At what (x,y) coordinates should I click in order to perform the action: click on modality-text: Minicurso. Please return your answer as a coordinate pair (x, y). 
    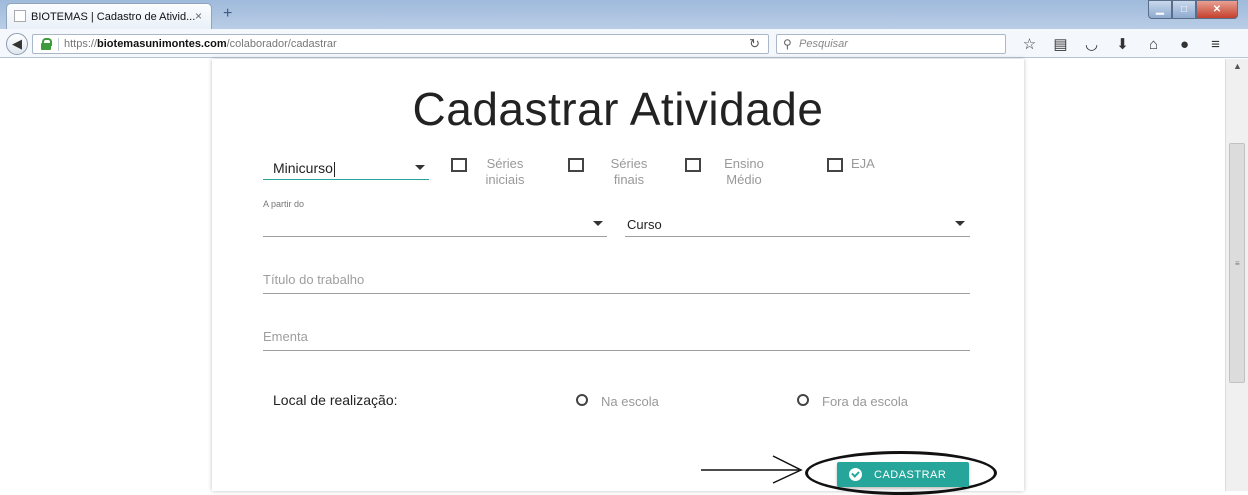
    Looking at the image, I should click on (303, 168).